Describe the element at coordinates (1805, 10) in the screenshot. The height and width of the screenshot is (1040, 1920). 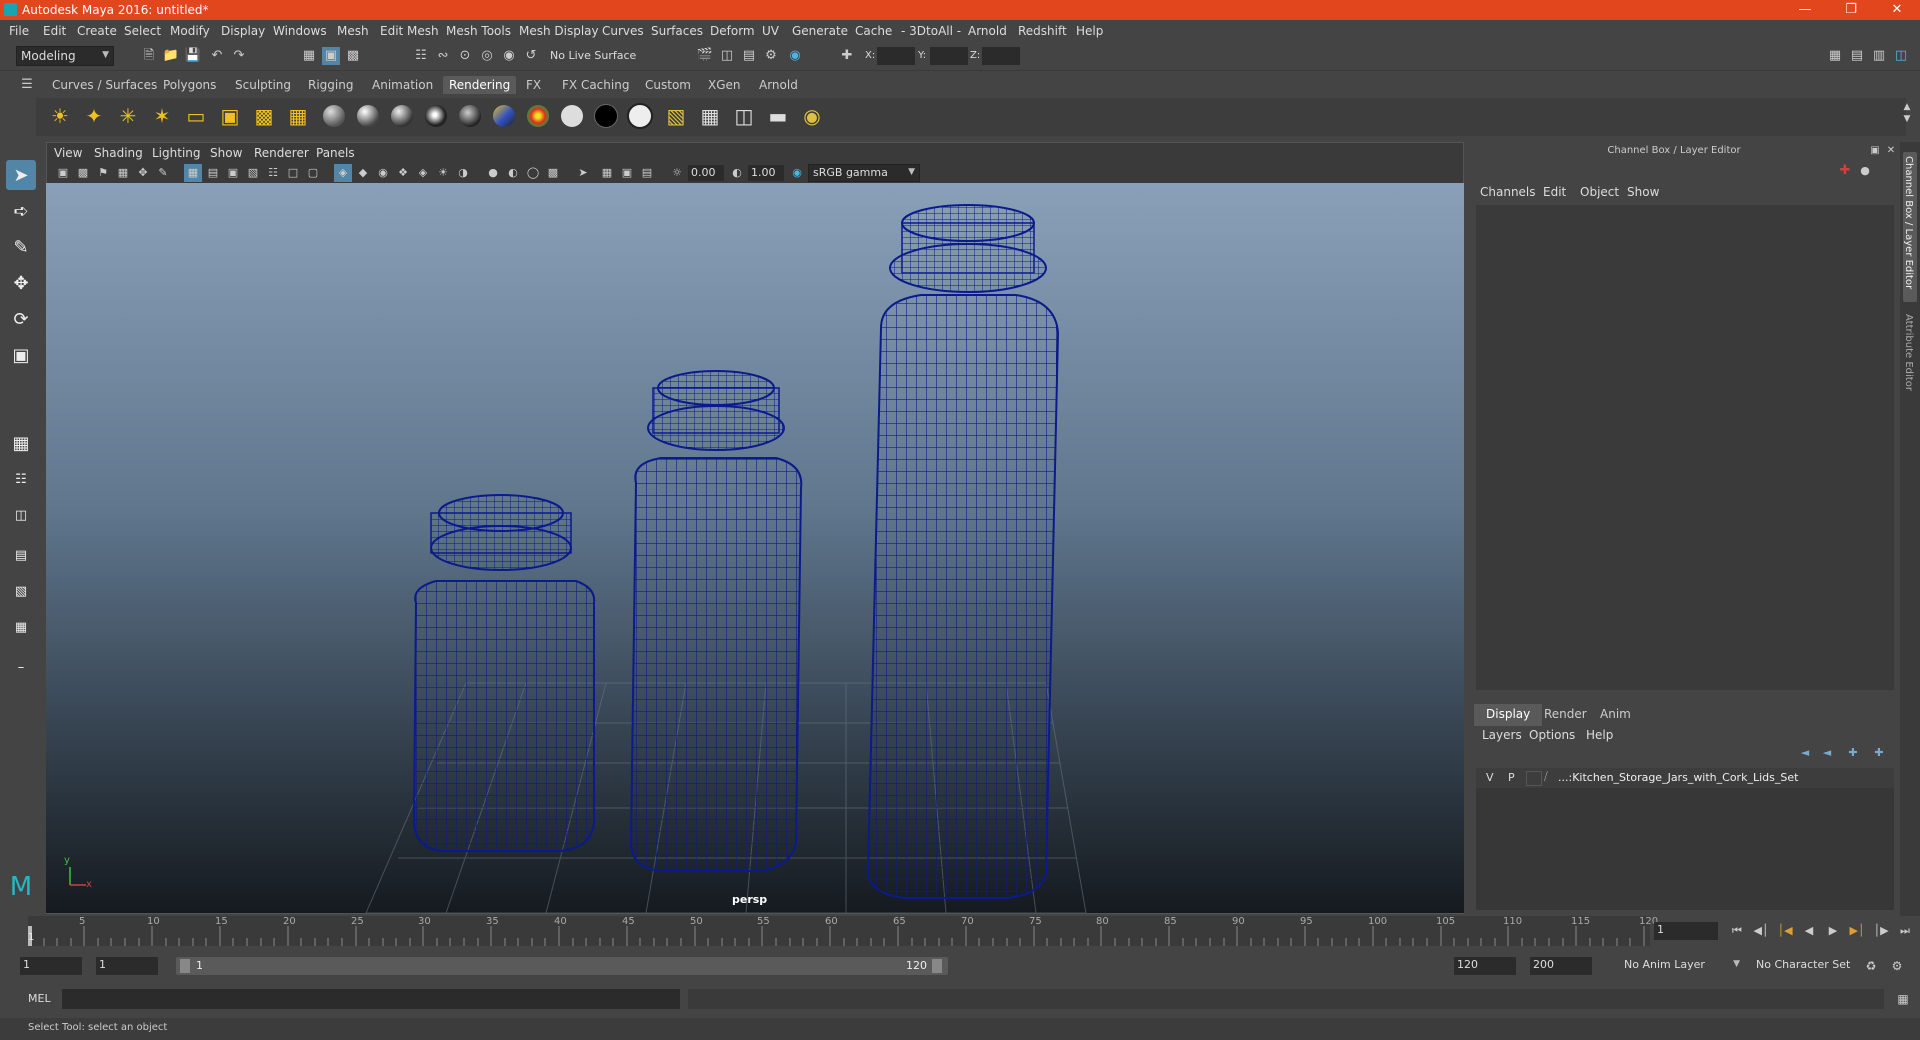
I see `minimize-icon: —` at that location.